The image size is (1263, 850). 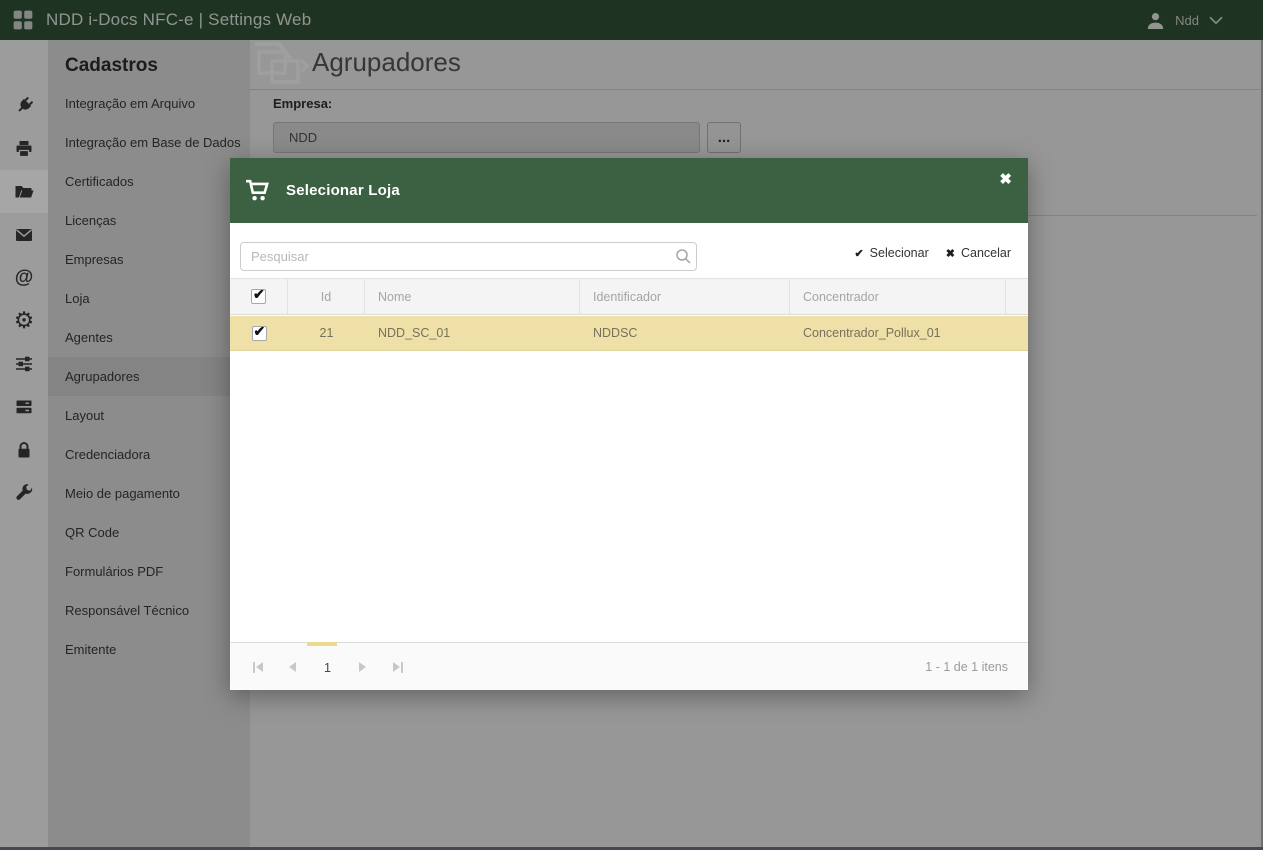 I want to click on dialog-header: Selecionar Loja ✖, so click(x=629, y=190).